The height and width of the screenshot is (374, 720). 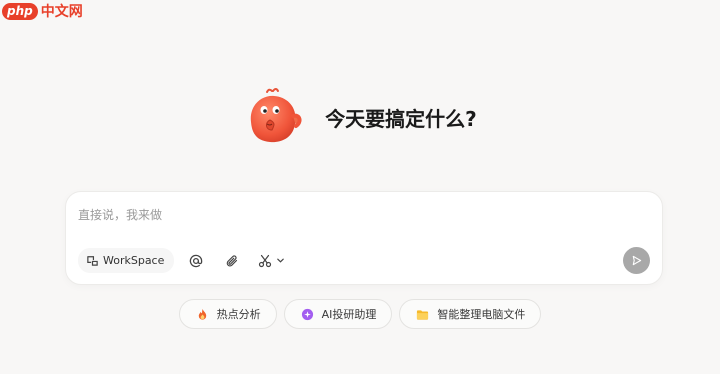 I want to click on chevron-down-icon, so click(x=281, y=260).